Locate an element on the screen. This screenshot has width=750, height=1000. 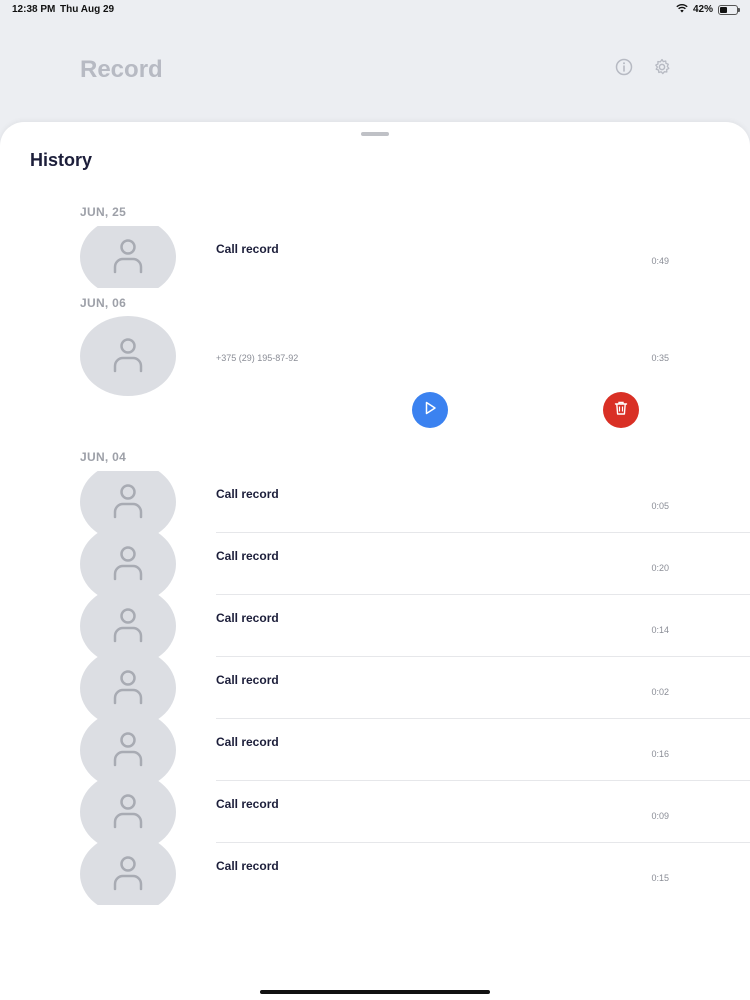
row-duration: 0:05 is located at coordinates (660, 506).